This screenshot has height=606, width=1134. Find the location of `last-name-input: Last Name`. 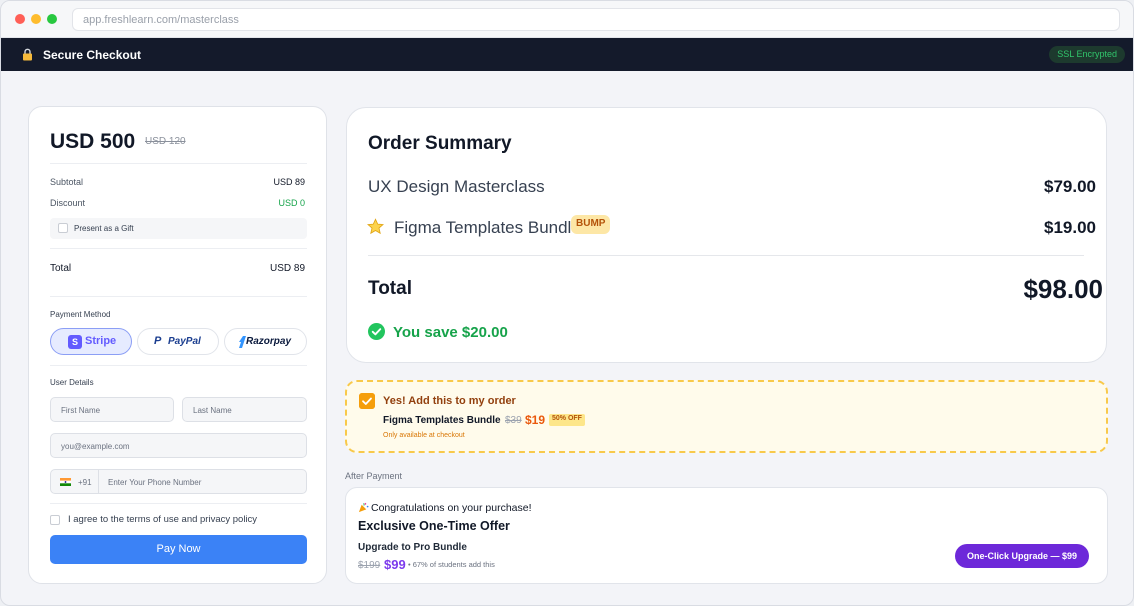

last-name-input: Last Name is located at coordinates (244, 409).